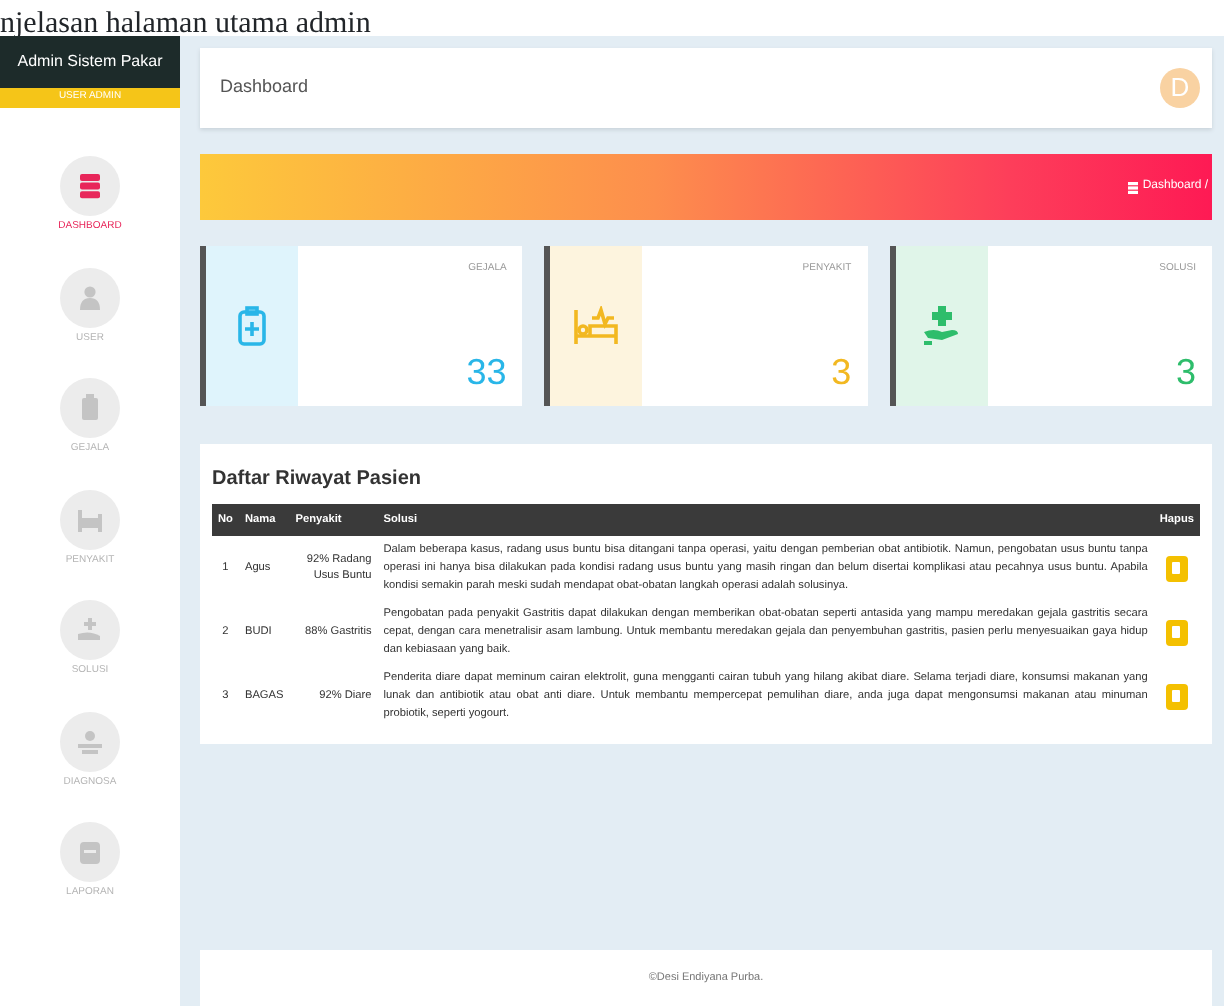 Image resolution: width=1224 pixels, height=1006 pixels. Describe the element at coordinates (1133, 187) in the screenshot. I see `dashboard-icon` at that location.